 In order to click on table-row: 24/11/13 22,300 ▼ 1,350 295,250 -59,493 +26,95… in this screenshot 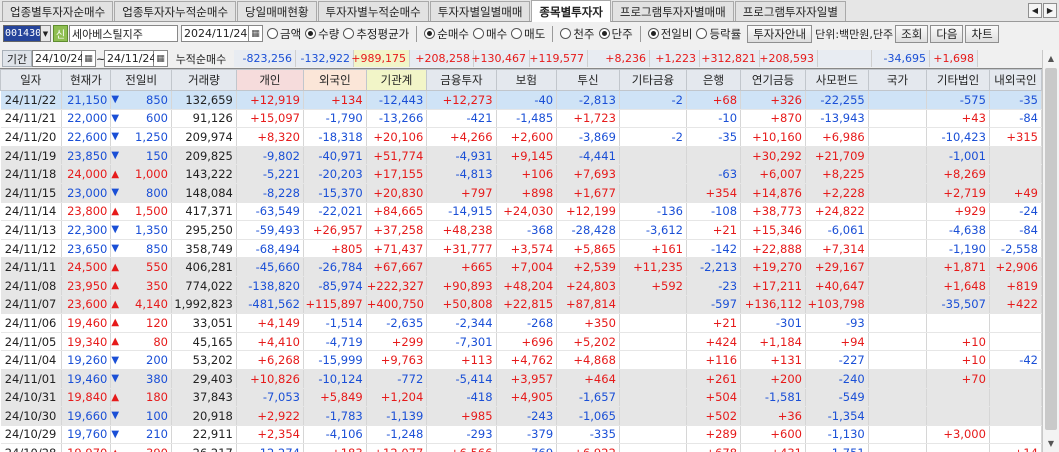, I will do `click(521, 230)`.